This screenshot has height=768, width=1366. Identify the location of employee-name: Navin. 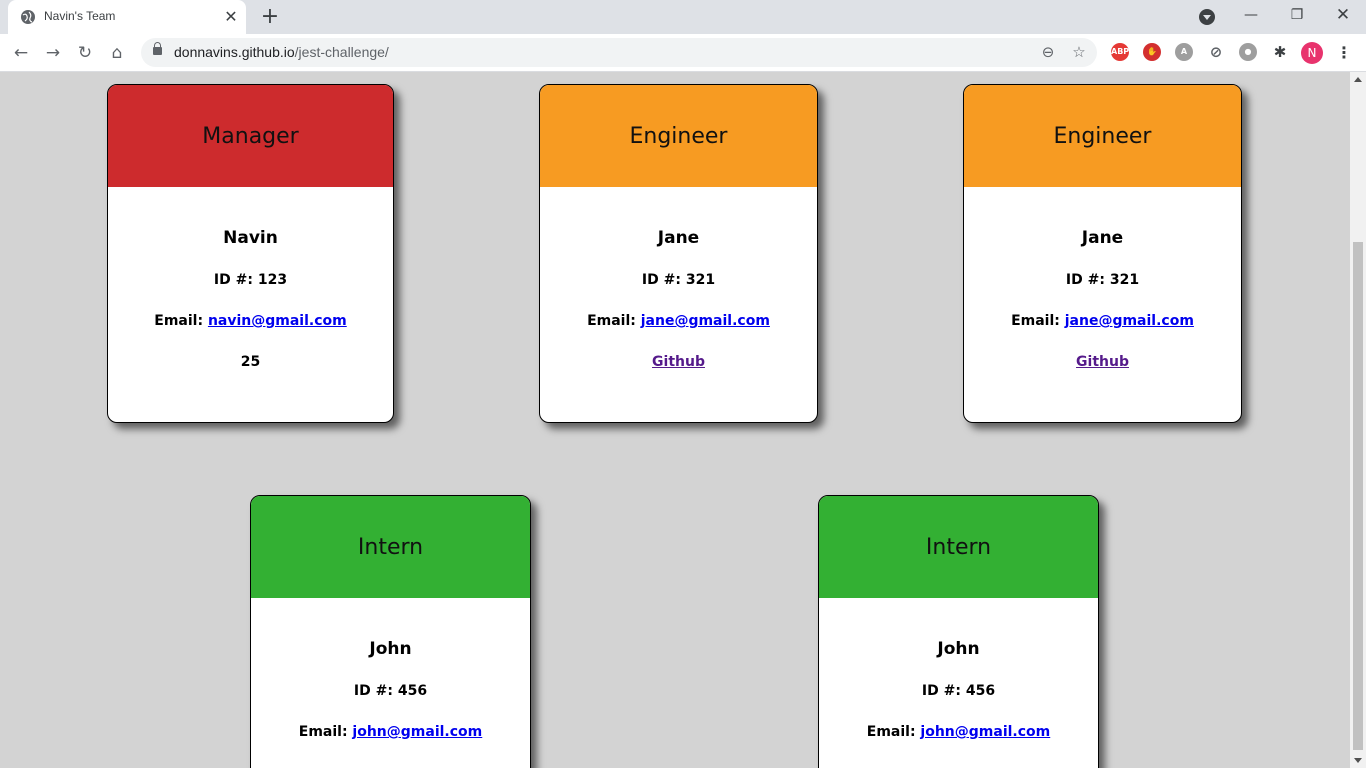
(250, 238).